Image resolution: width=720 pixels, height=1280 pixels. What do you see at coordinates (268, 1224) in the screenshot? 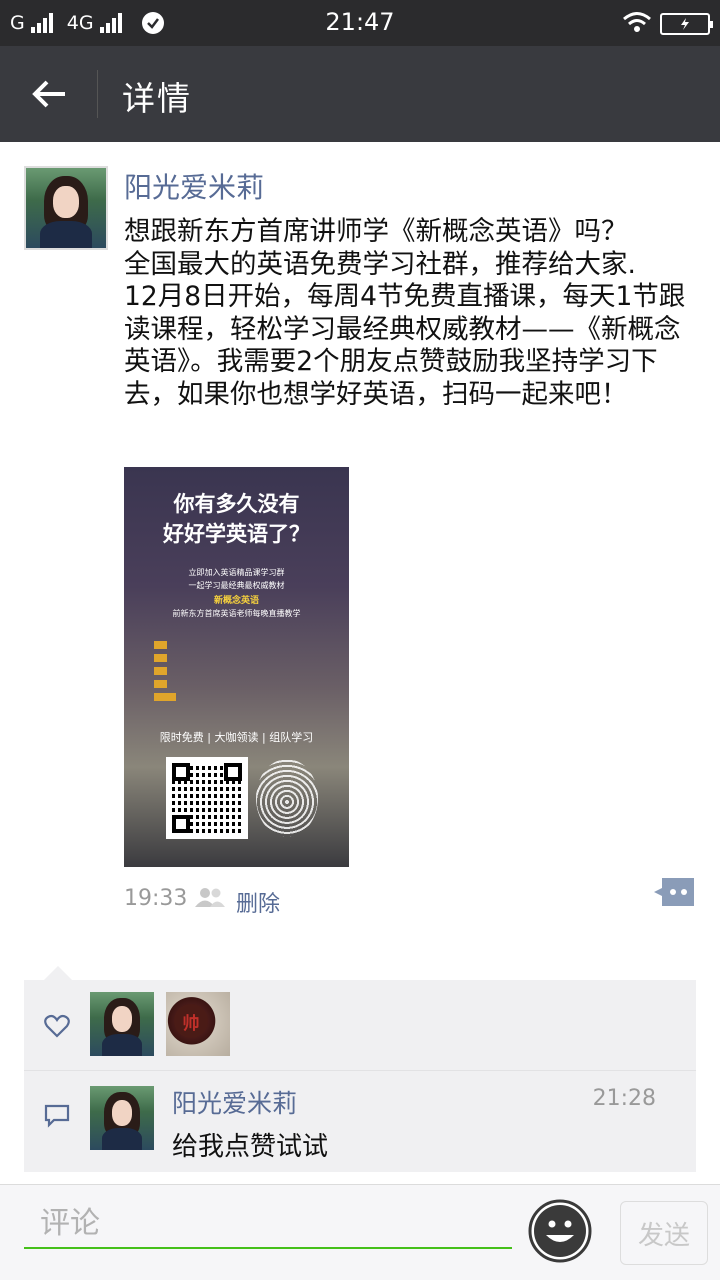
I see `comment-input` at bounding box center [268, 1224].